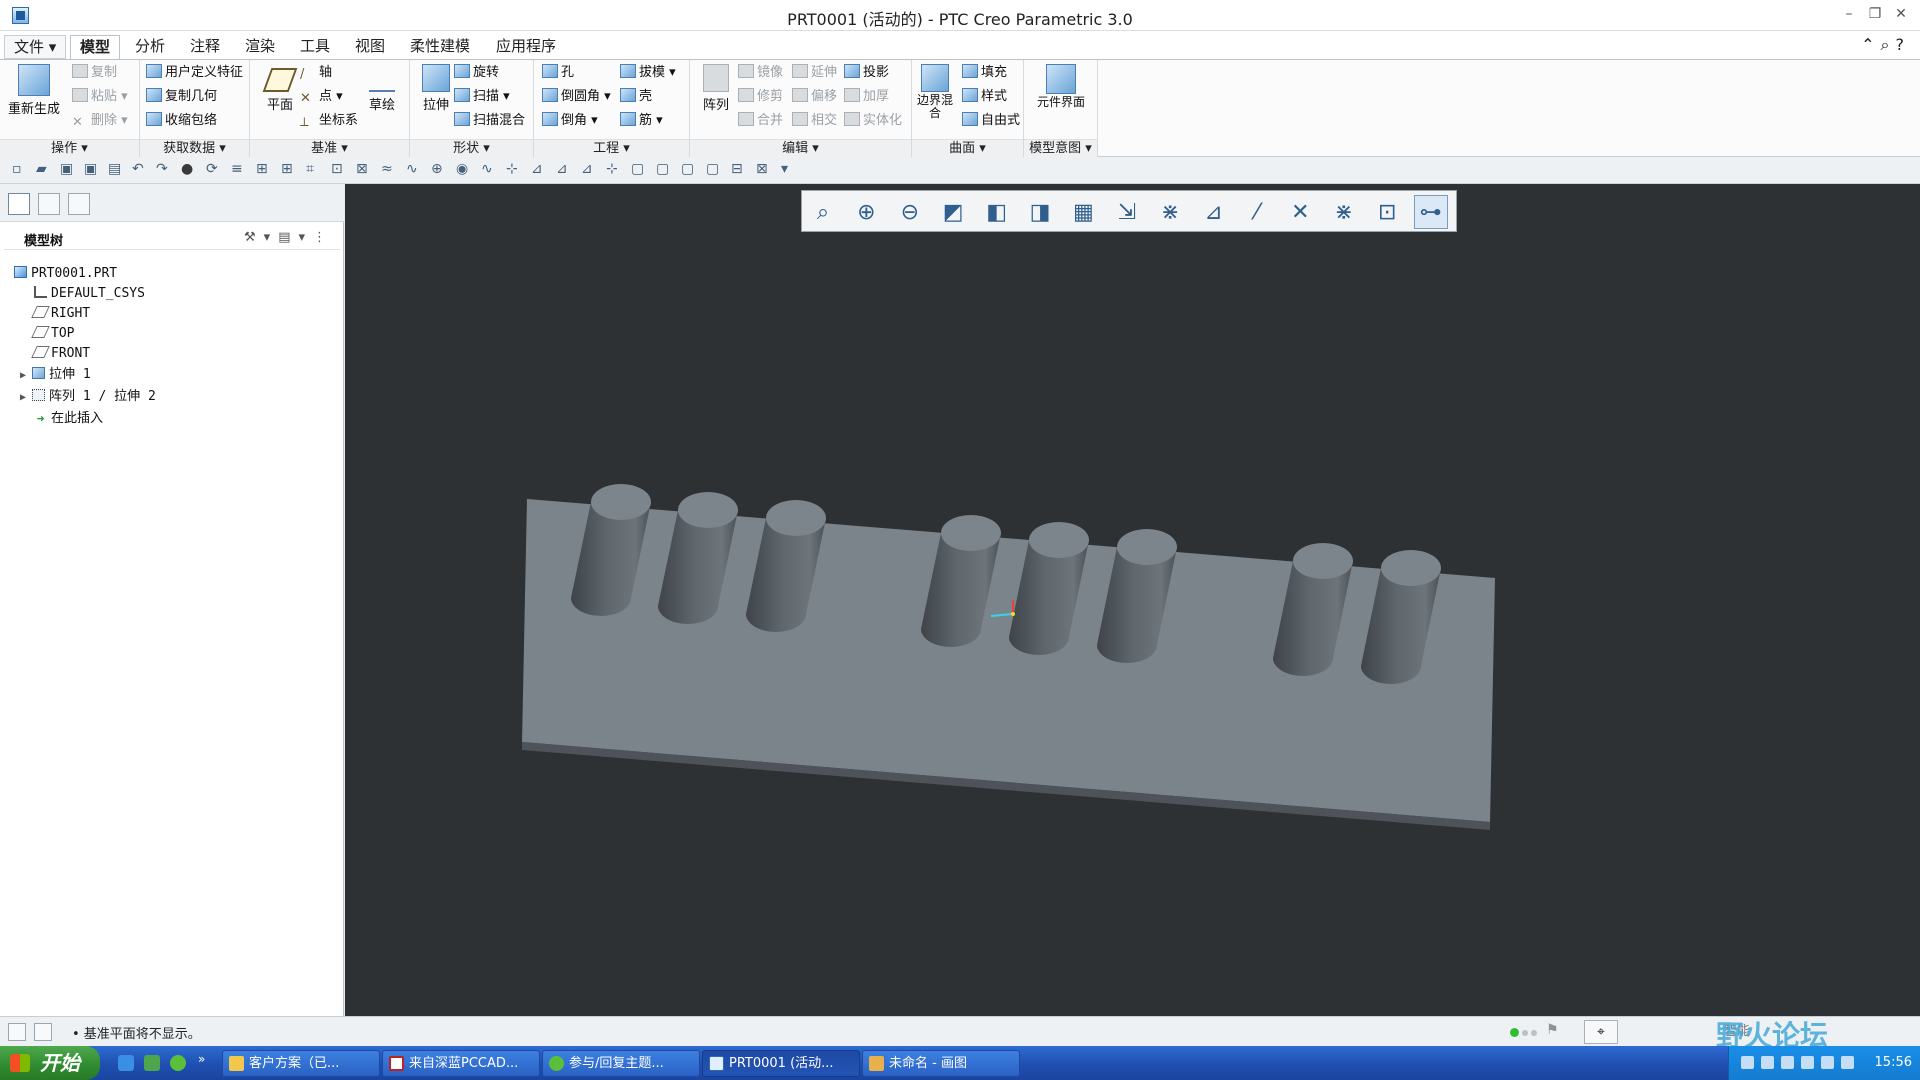 The height and width of the screenshot is (1080, 1920). What do you see at coordinates (1849, 14) in the screenshot?
I see `minimize-icon: –` at bounding box center [1849, 14].